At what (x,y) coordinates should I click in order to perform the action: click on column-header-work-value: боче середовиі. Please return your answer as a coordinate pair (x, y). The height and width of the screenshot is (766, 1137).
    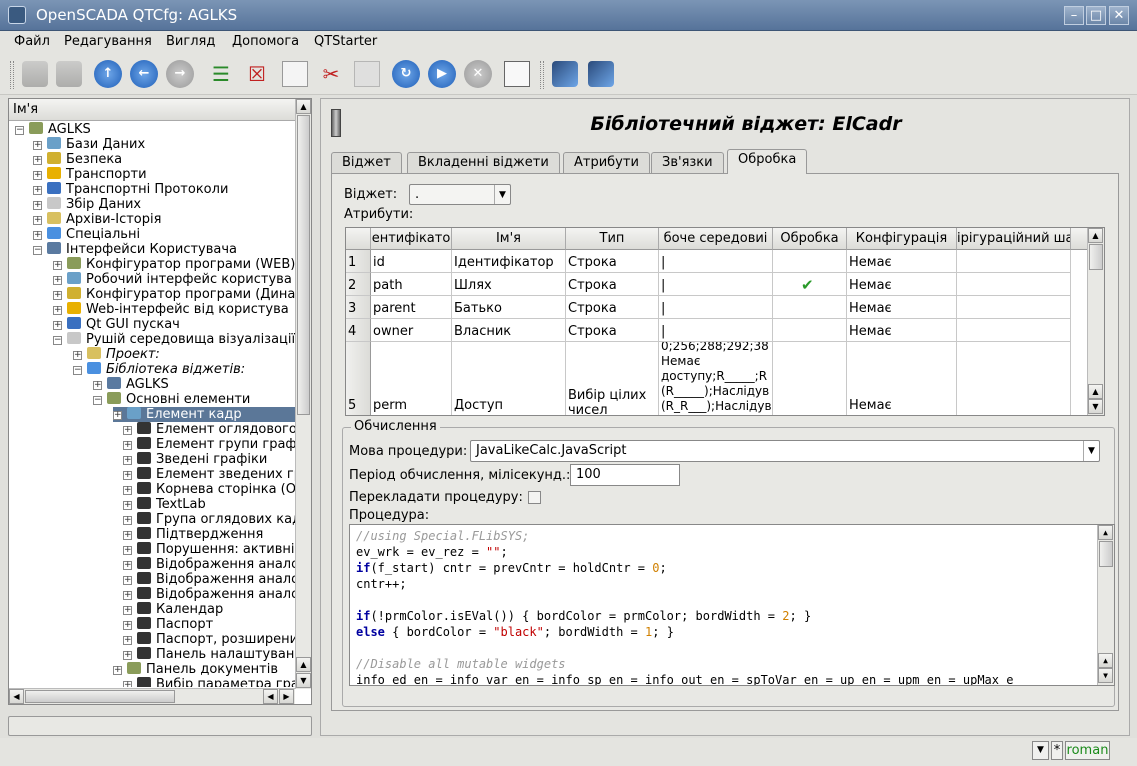
    Looking at the image, I should click on (716, 239).